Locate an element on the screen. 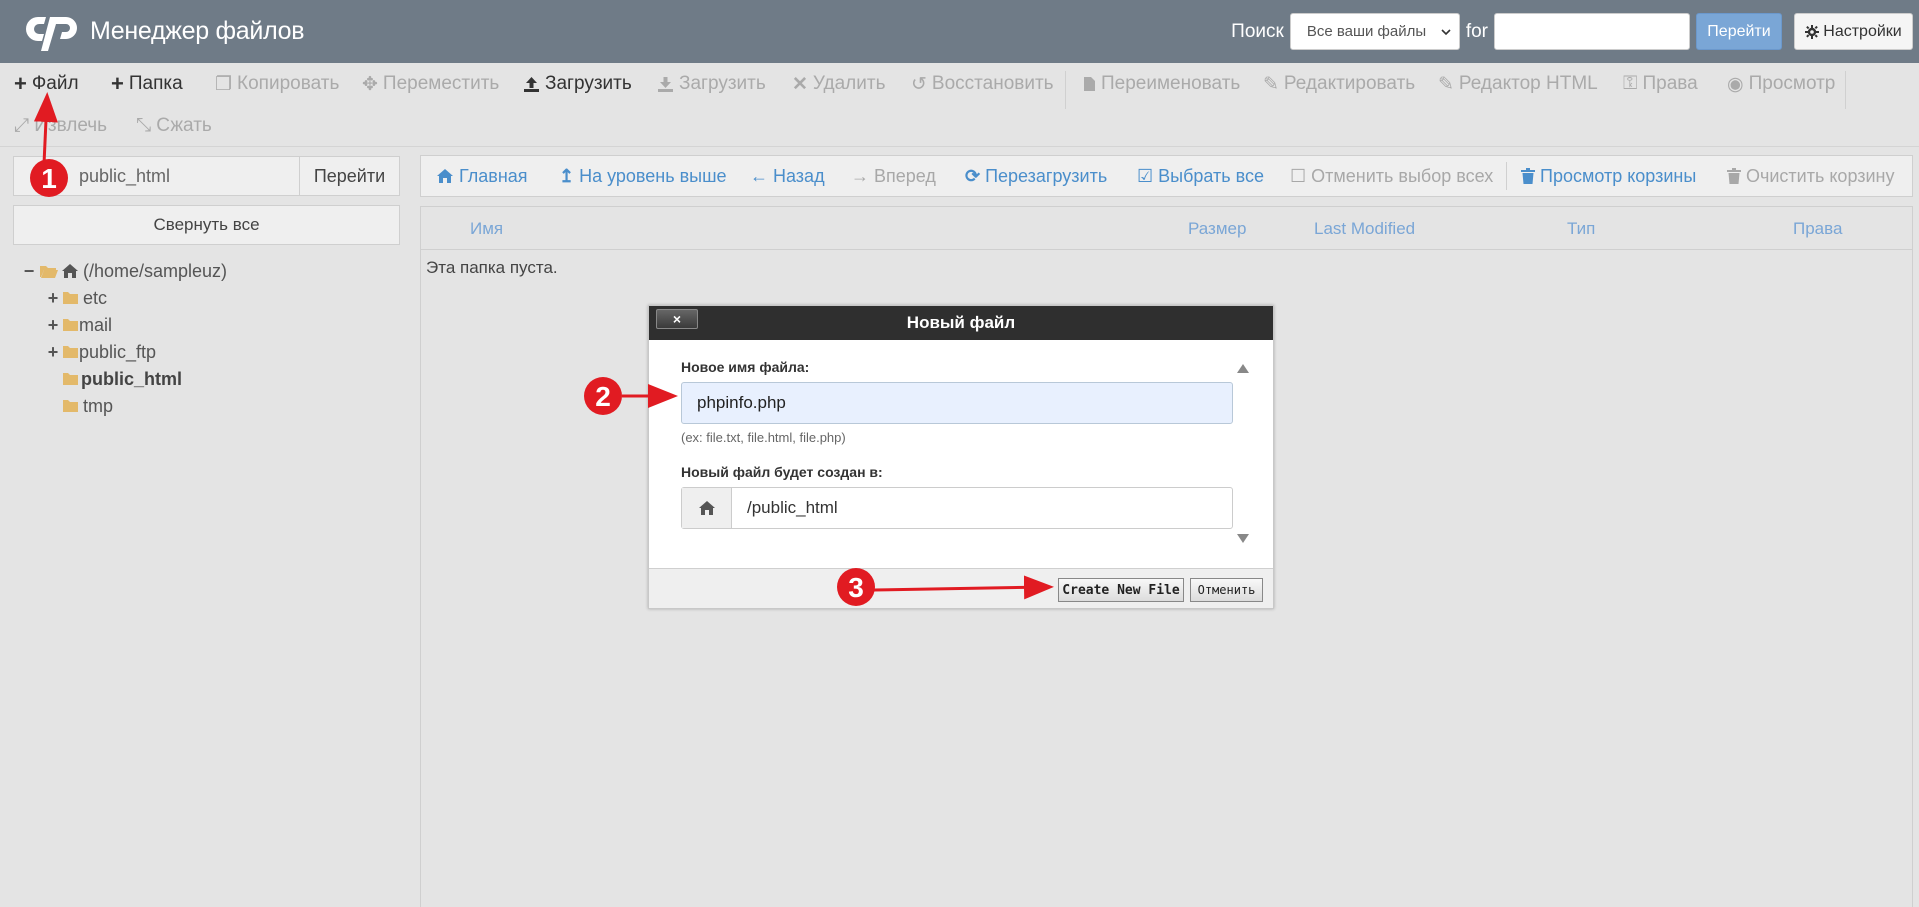  file-icon is located at coordinates (1089, 84).